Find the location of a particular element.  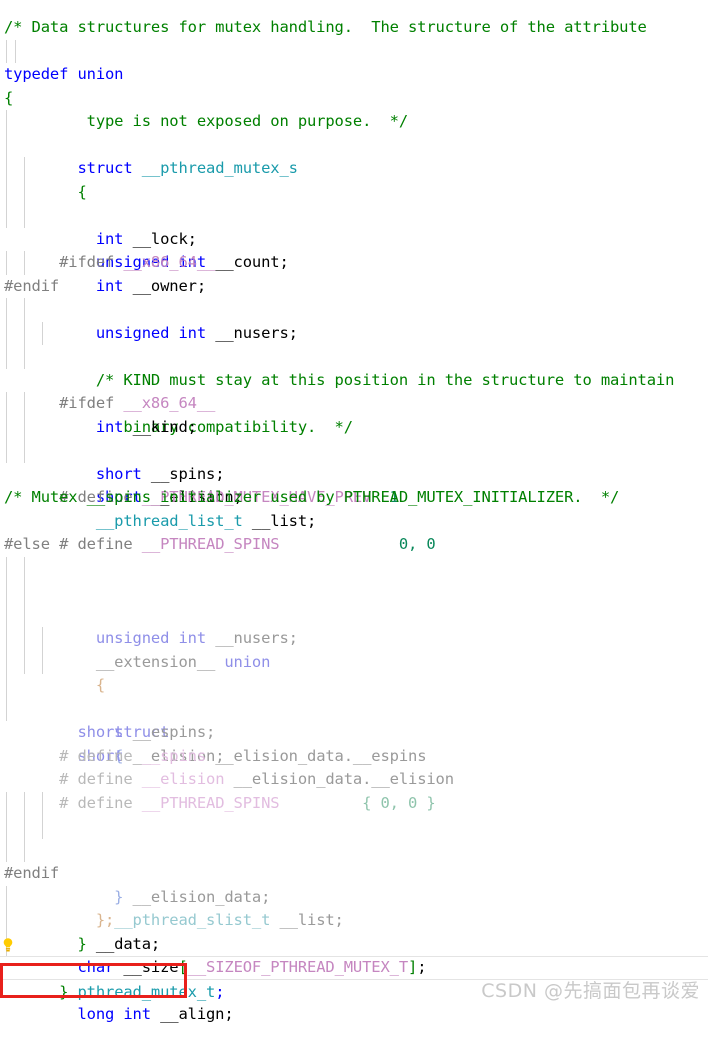

code-line: int __kind; is located at coordinates (354, 390).